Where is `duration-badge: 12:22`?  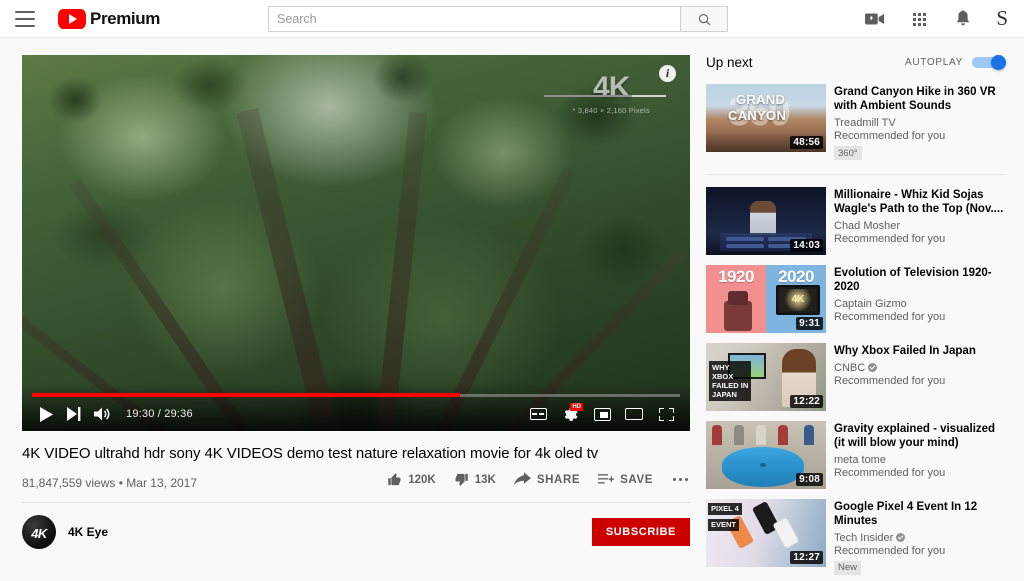
duration-badge: 12:22 is located at coordinates (806, 401).